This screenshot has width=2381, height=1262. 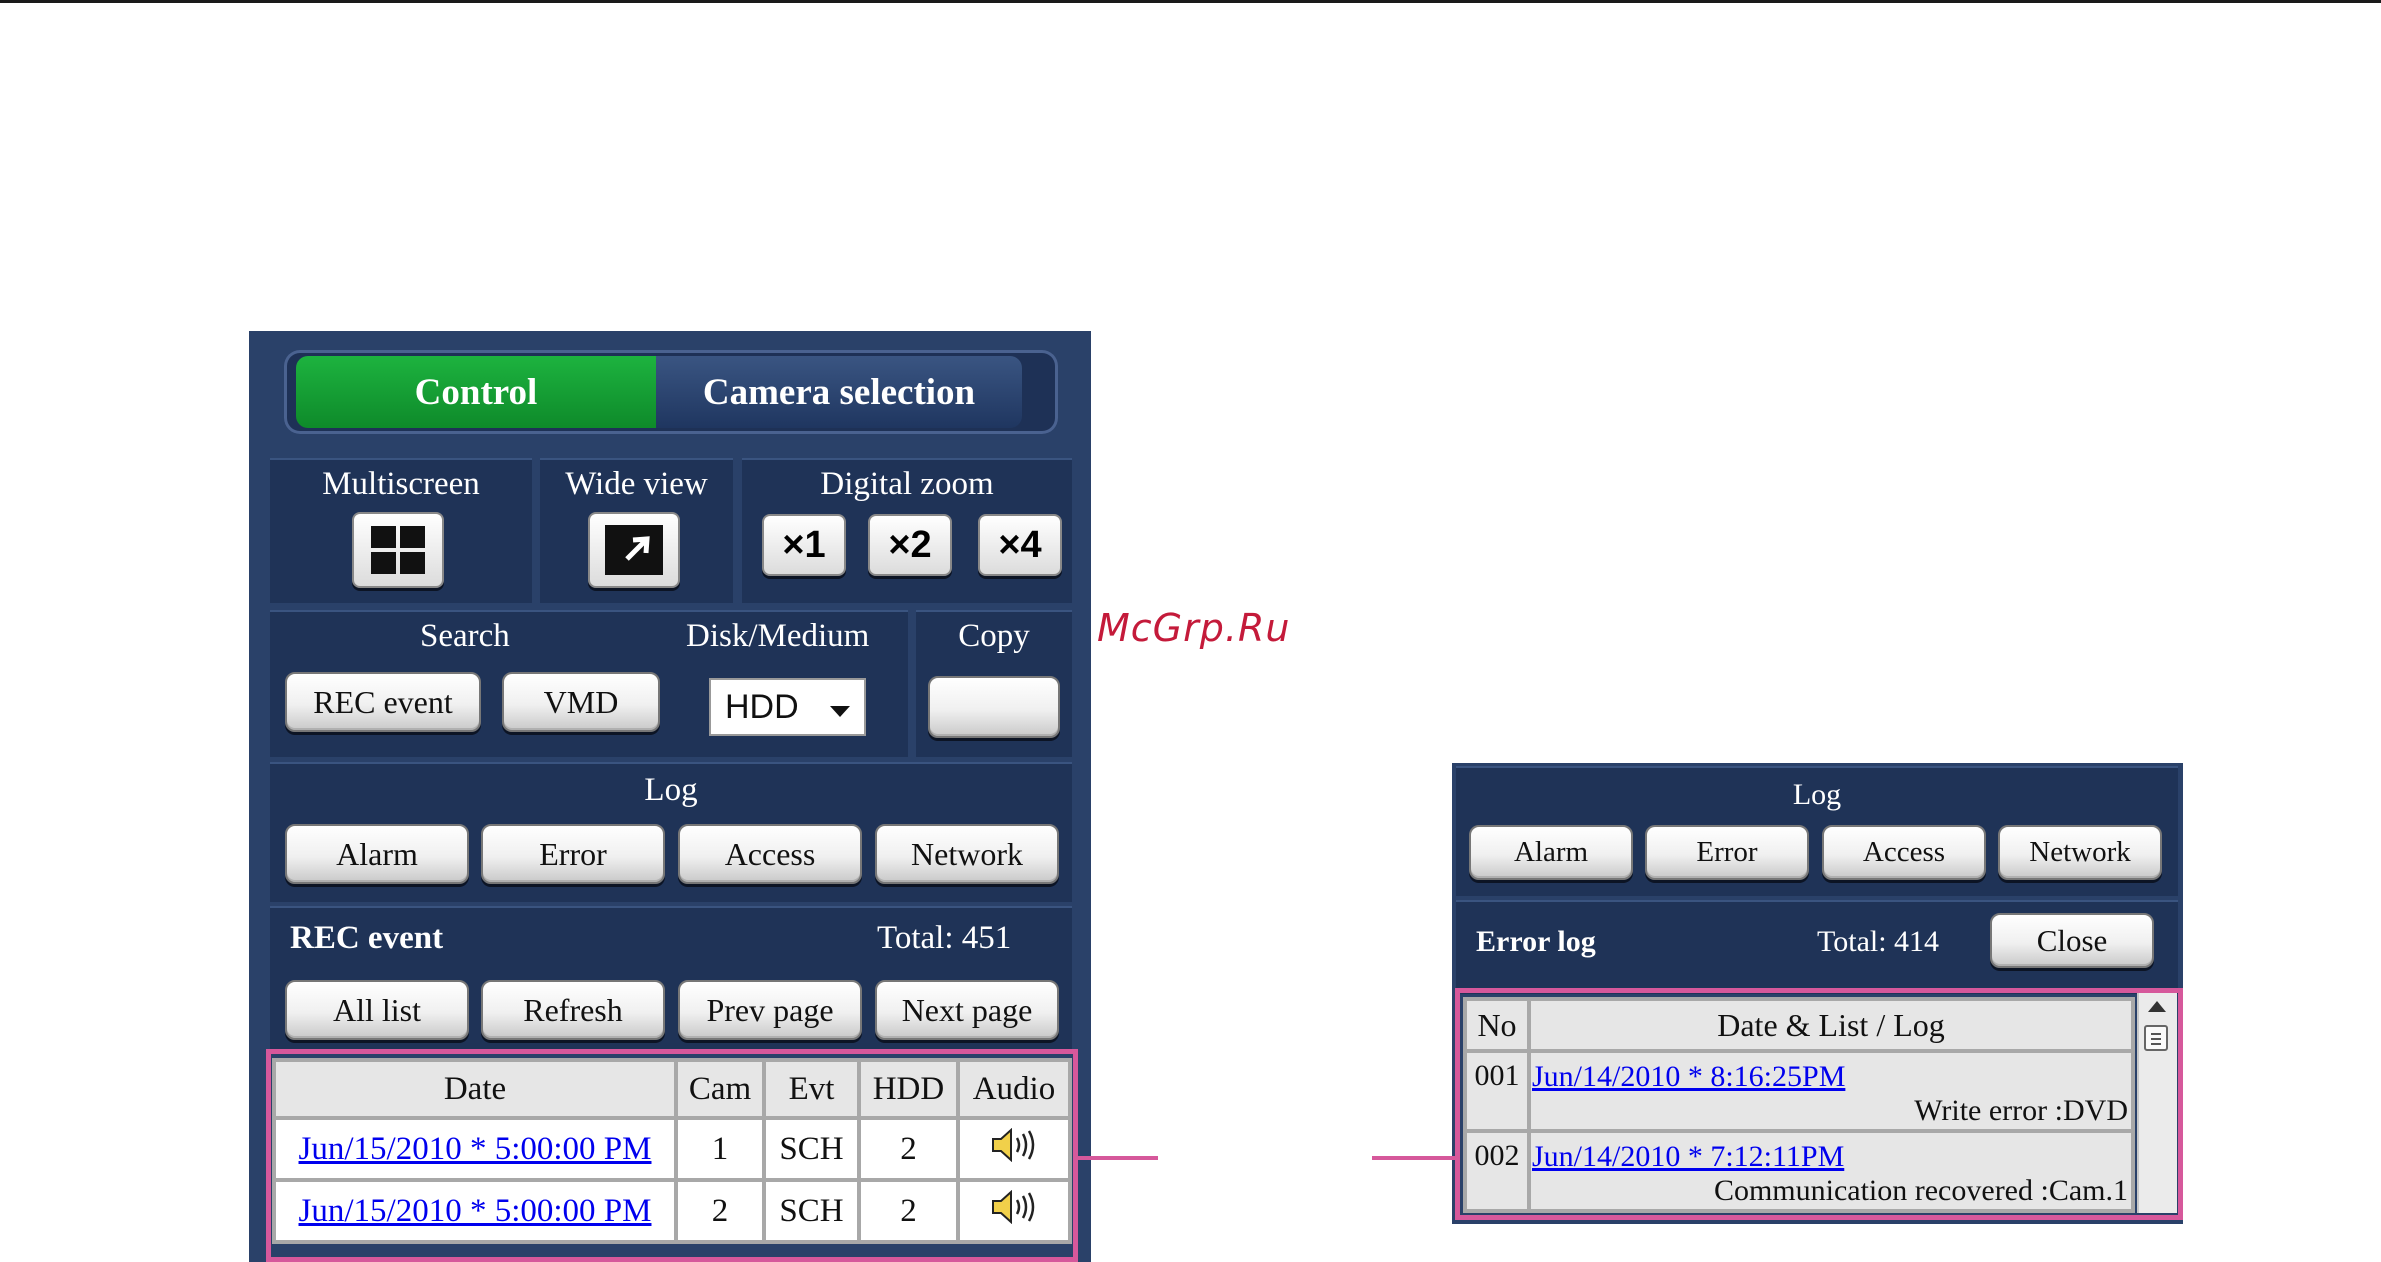 What do you see at coordinates (383, 702) in the screenshot?
I see `rec-event-search-button: REC event` at bounding box center [383, 702].